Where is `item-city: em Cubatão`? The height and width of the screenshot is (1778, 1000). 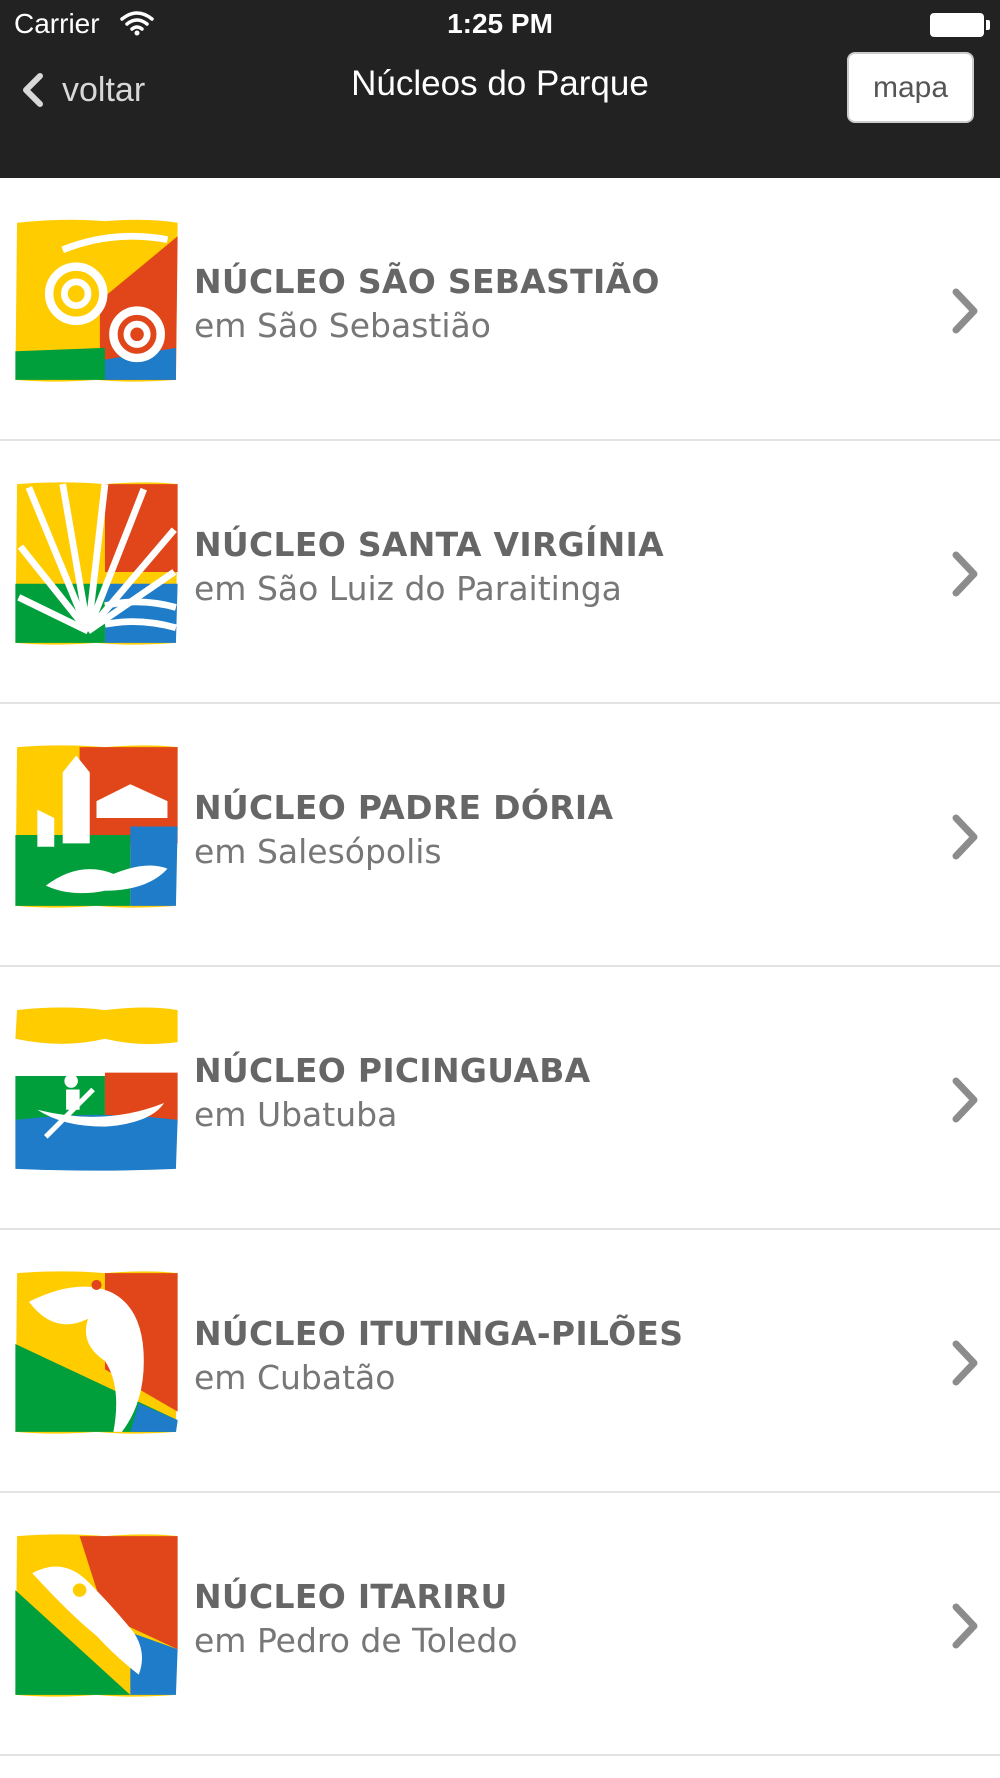
item-city: em Cubatão is located at coordinates (295, 1377).